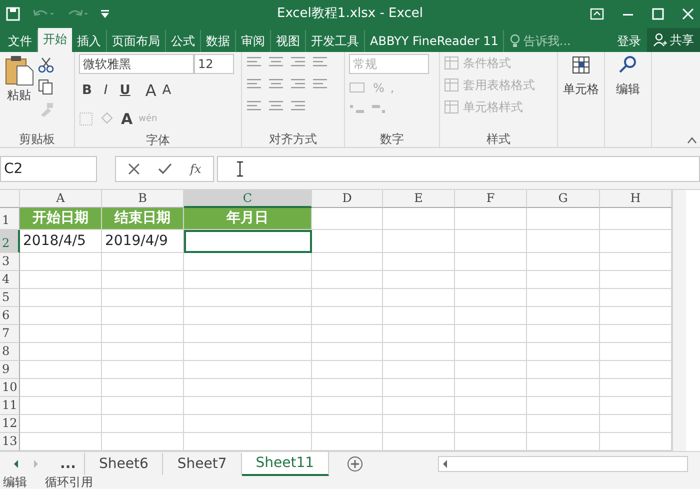 This screenshot has width=700, height=500. Describe the element at coordinates (581, 65) in the screenshot. I see `cells-grid-icon` at that location.